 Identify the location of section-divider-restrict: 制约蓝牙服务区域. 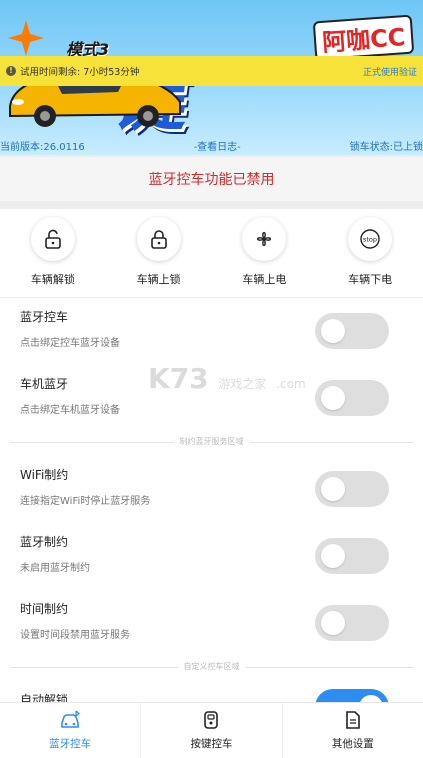
(211, 442).